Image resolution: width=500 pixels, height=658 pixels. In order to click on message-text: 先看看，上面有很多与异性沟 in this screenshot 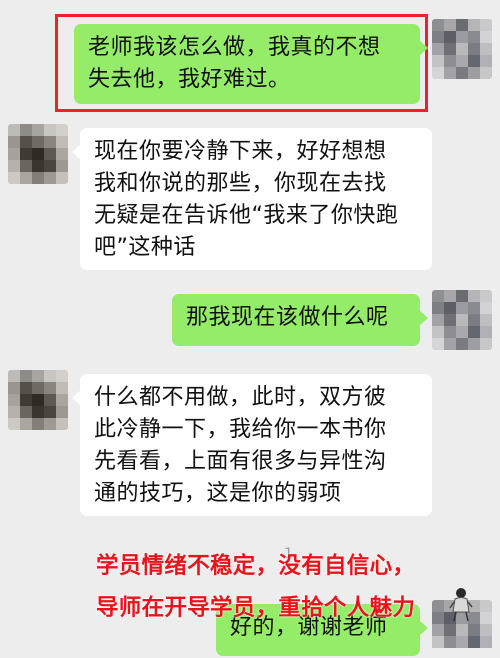, I will do `click(240, 461)`.